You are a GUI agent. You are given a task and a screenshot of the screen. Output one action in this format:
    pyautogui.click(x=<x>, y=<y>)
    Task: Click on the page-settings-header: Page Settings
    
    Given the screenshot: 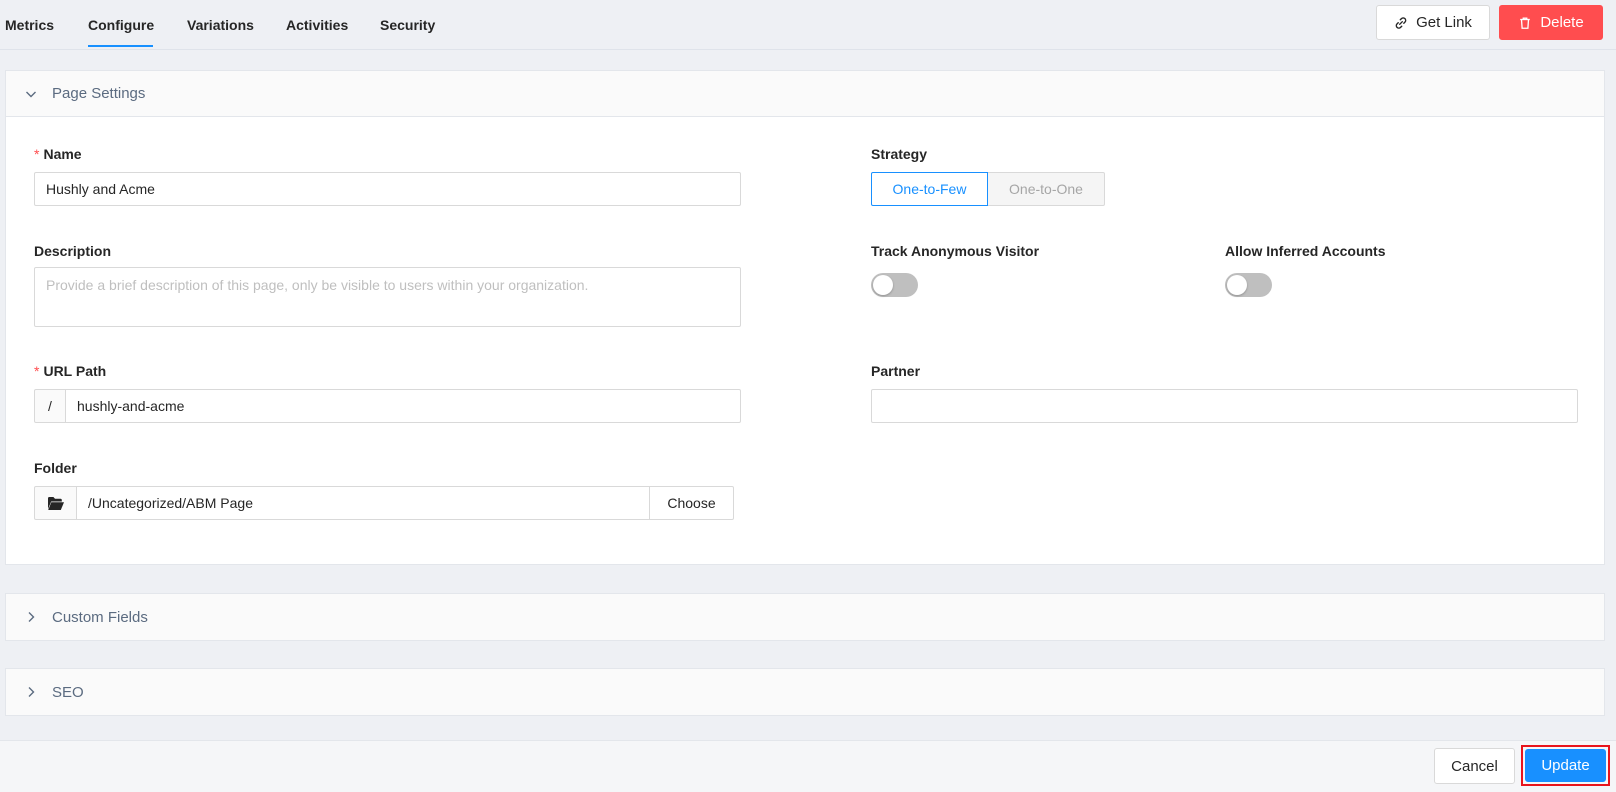 What is the action you would take?
    pyautogui.click(x=805, y=94)
    